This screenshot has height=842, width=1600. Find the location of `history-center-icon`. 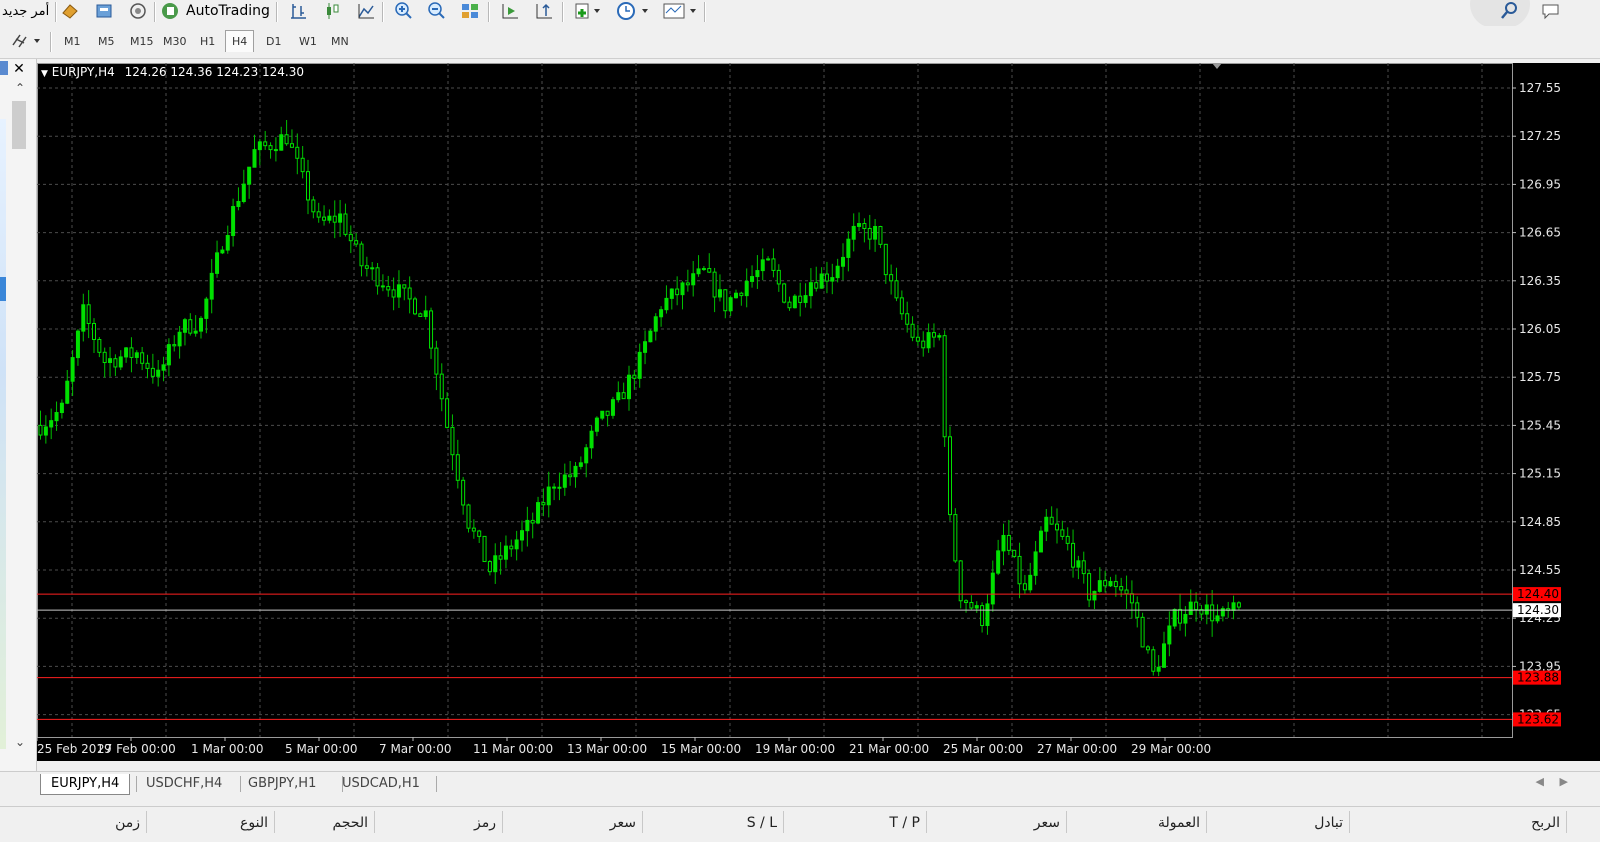

history-center-icon is located at coordinates (104, 11).